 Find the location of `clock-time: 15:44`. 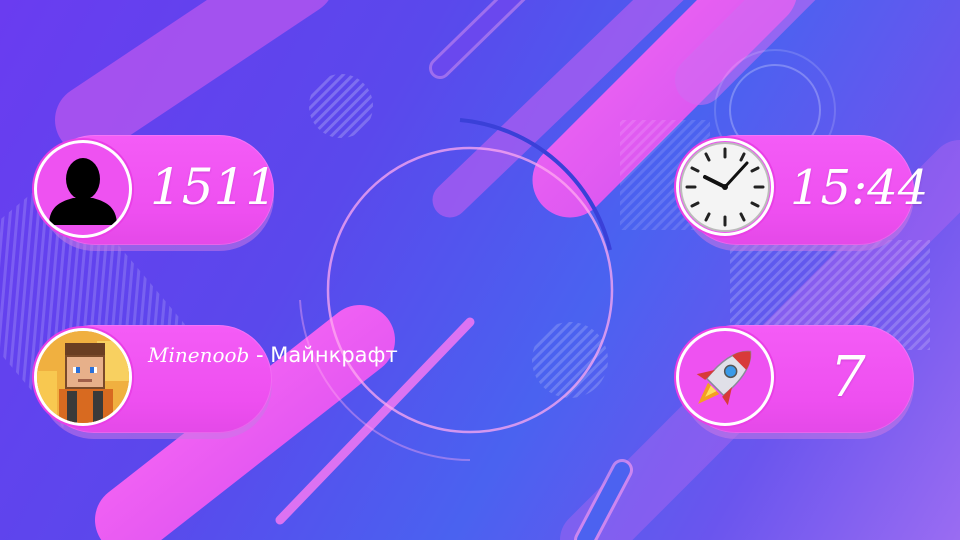

clock-time: 15:44 is located at coordinates (859, 188).